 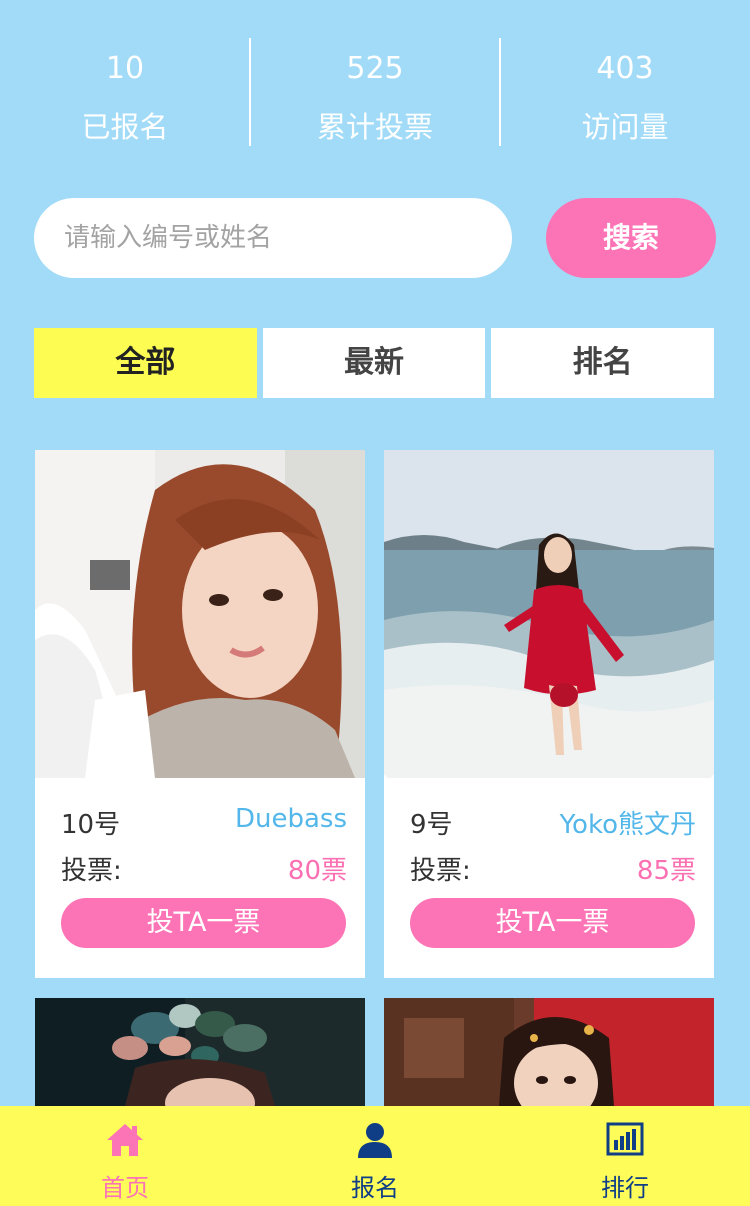 I want to click on search-button: 搜索, so click(x=631, y=238).